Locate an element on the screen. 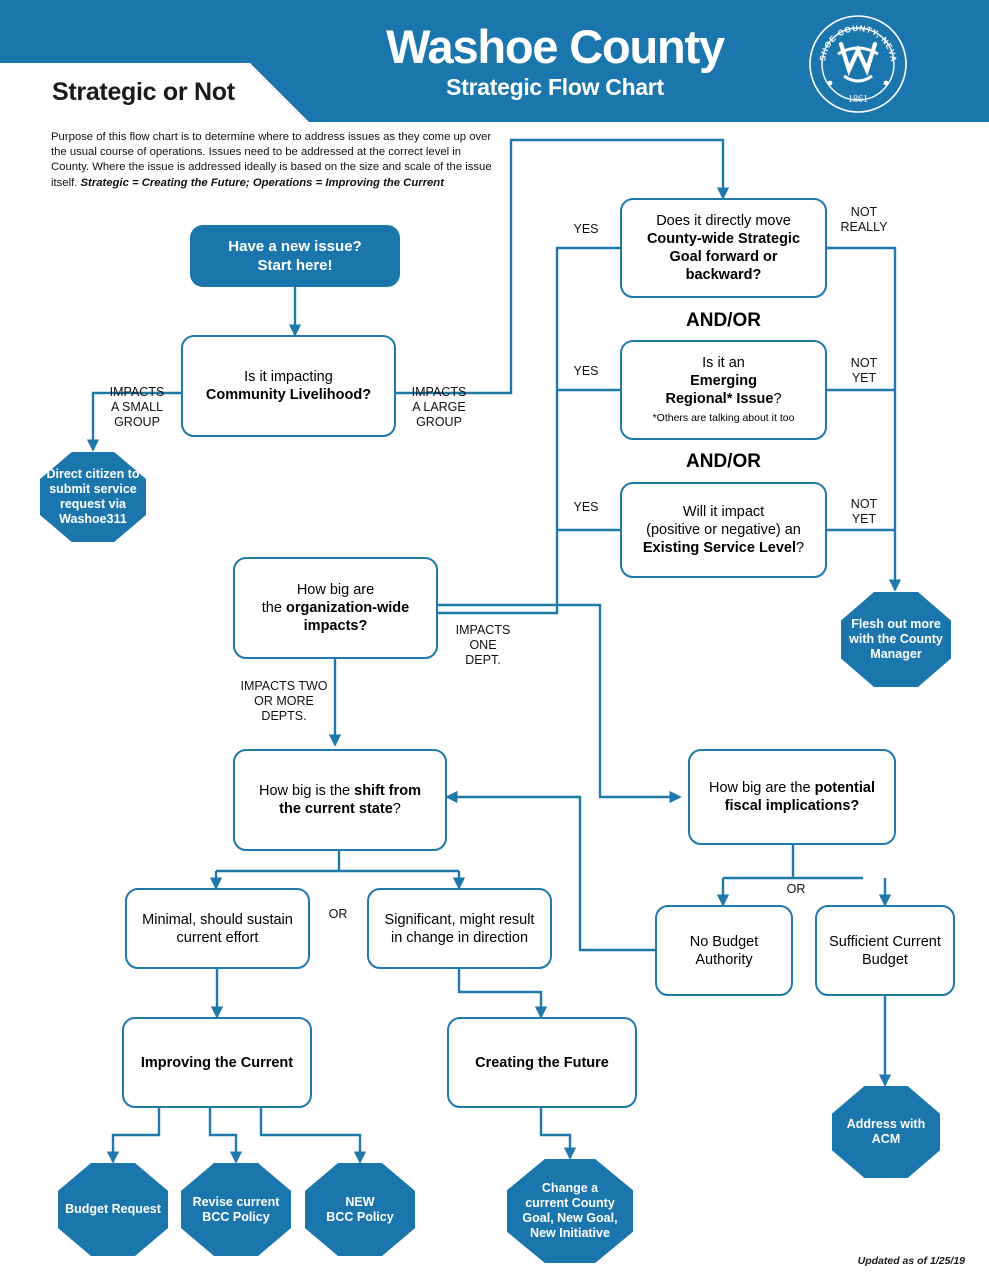 The height and width of the screenshot is (1280, 989). node-change-goal-line2: current County is located at coordinates (570, 1203).